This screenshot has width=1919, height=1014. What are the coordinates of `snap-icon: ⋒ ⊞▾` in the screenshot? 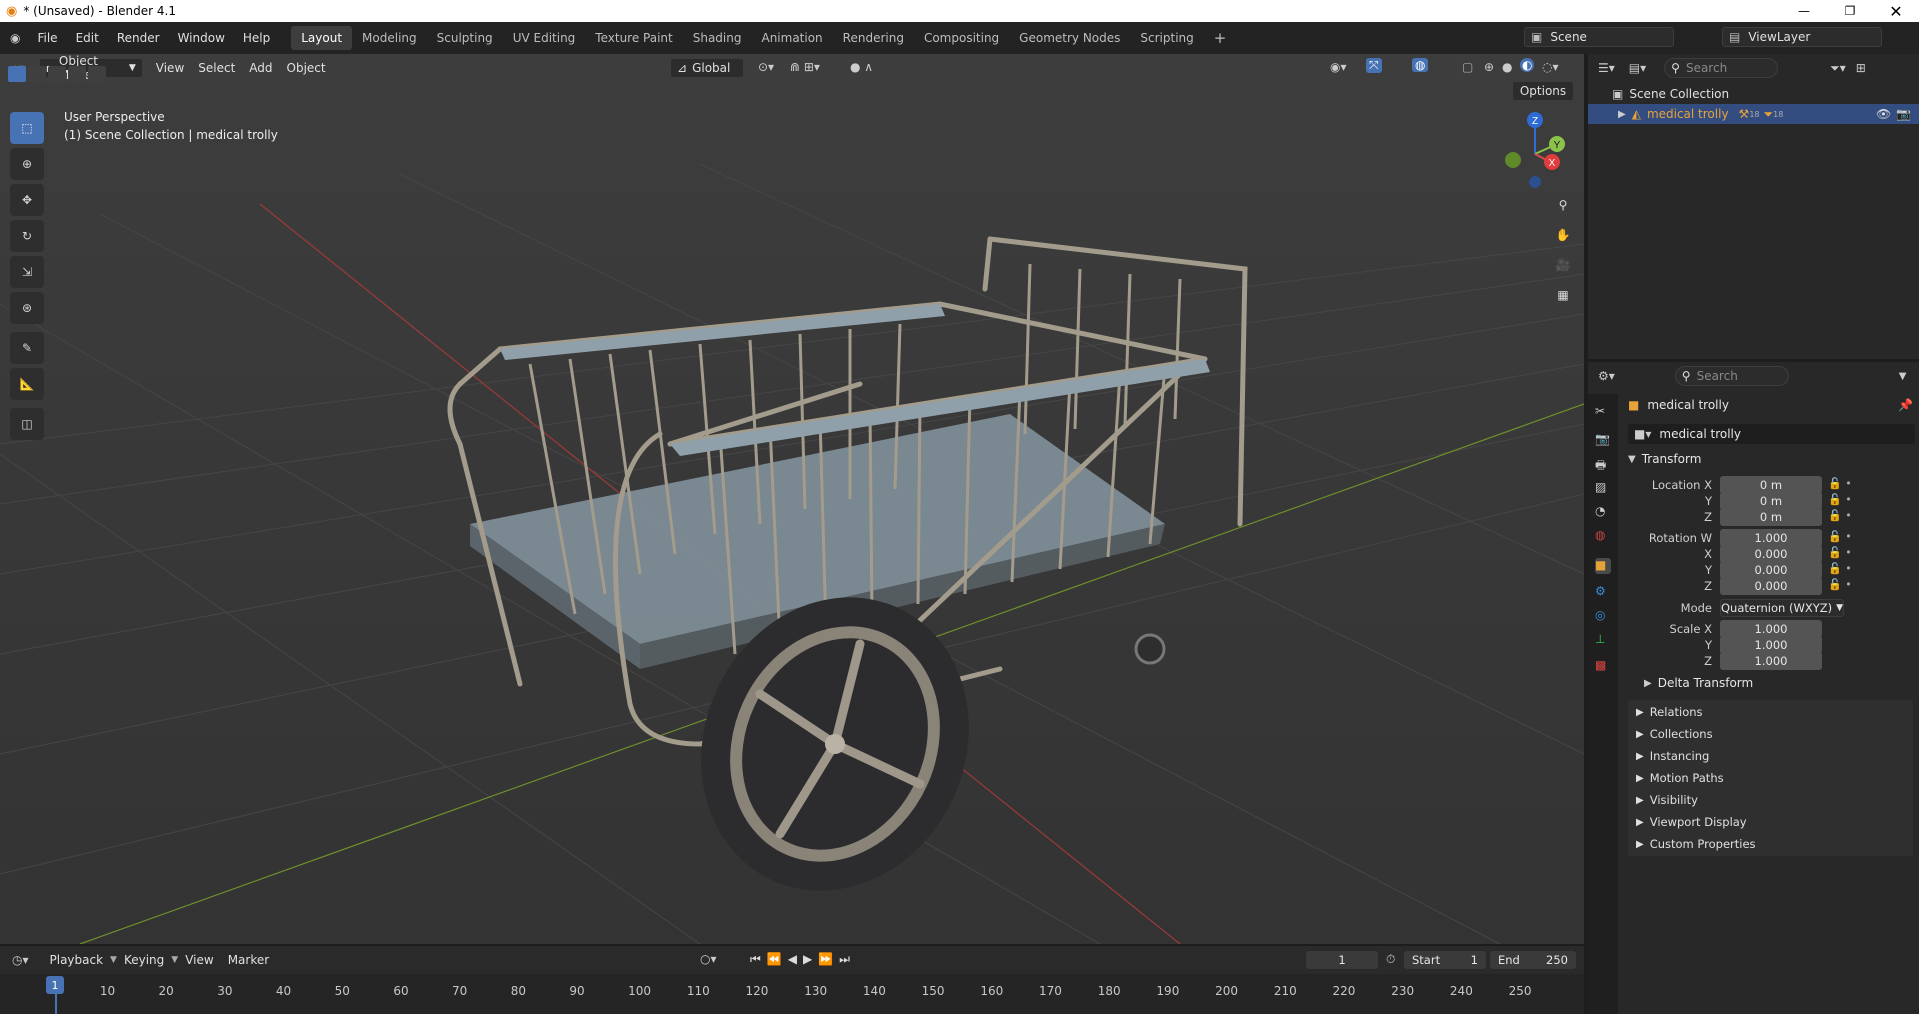 It's located at (805, 67).